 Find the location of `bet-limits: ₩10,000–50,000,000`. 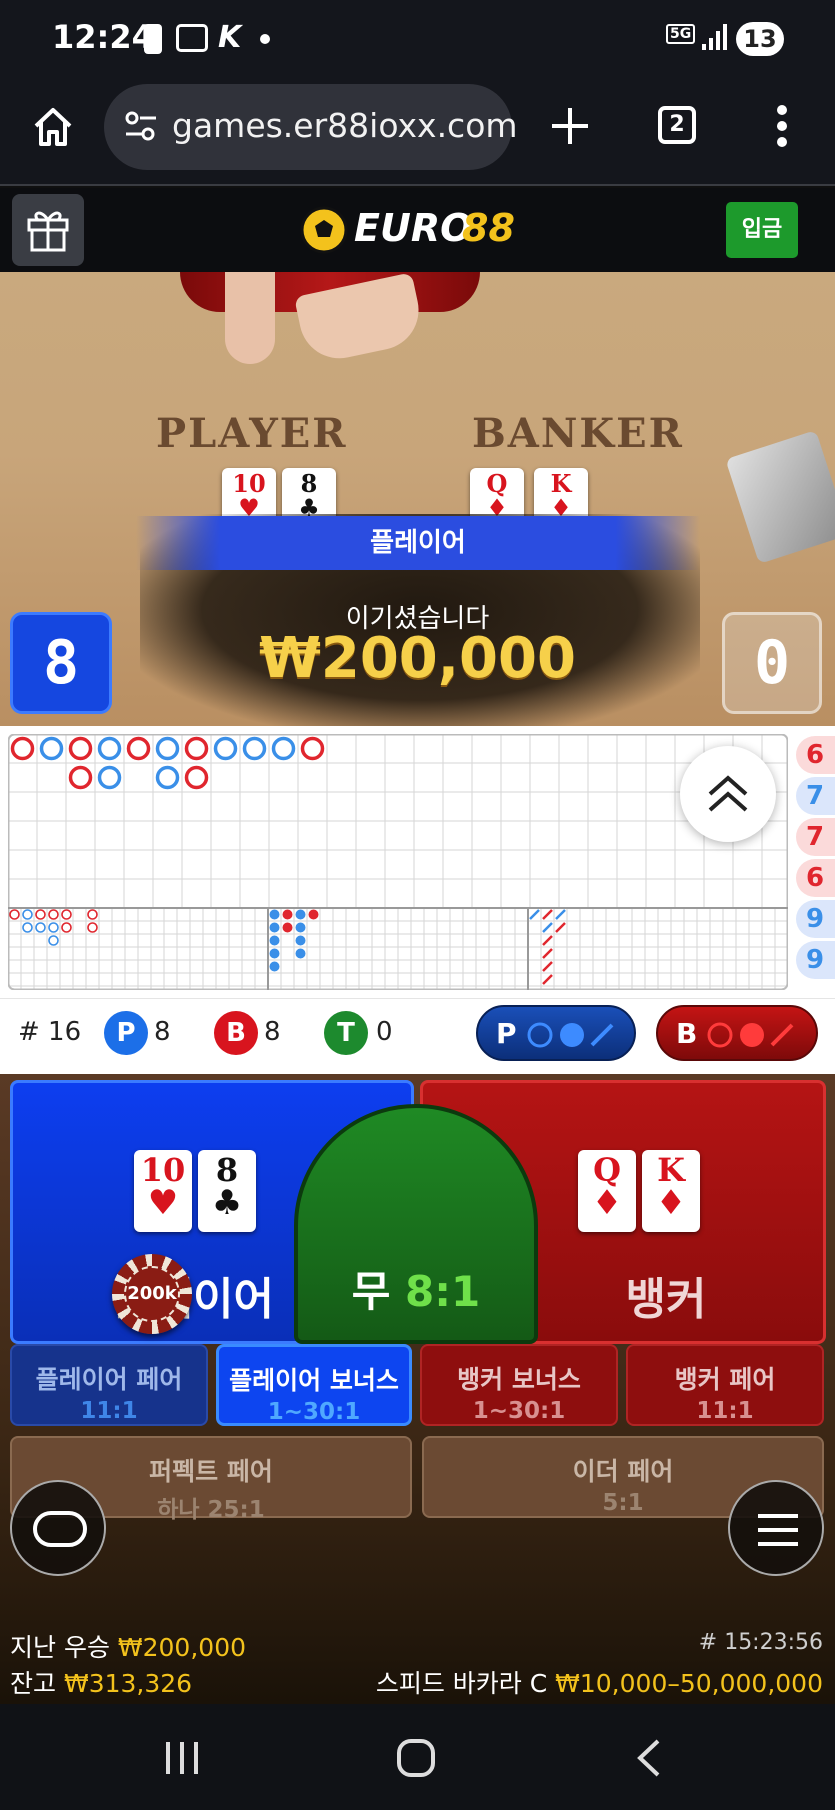

bet-limits: ₩10,000–50,000,000 is located at coordinates (689, 1683).